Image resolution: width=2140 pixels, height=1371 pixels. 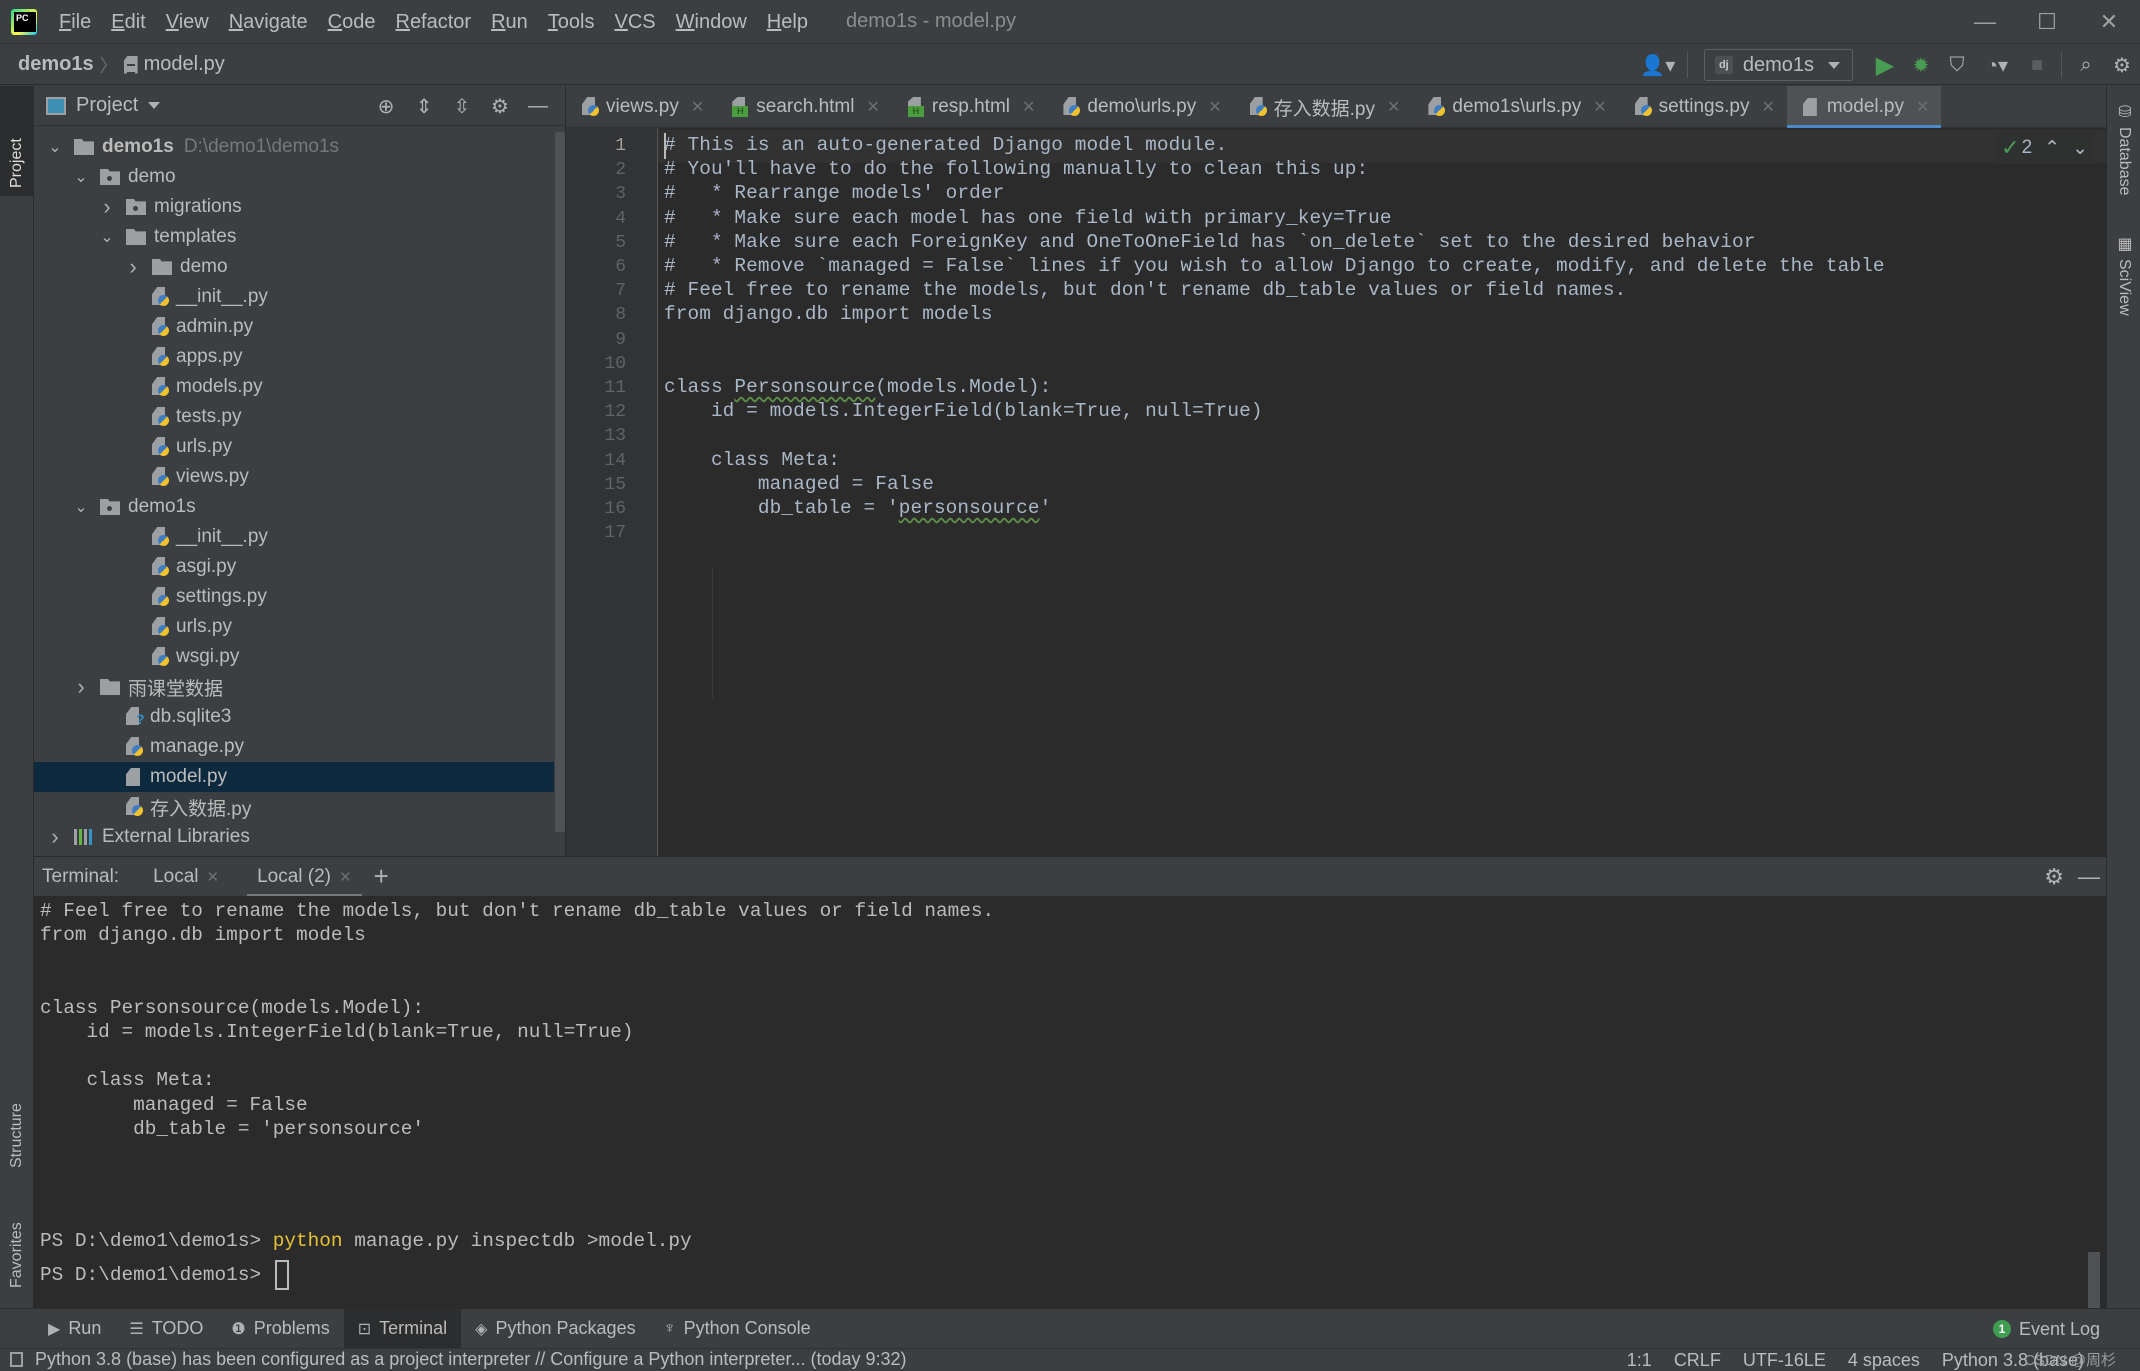 I want to click on tree-item: views.py, so click(x=294, y=477).